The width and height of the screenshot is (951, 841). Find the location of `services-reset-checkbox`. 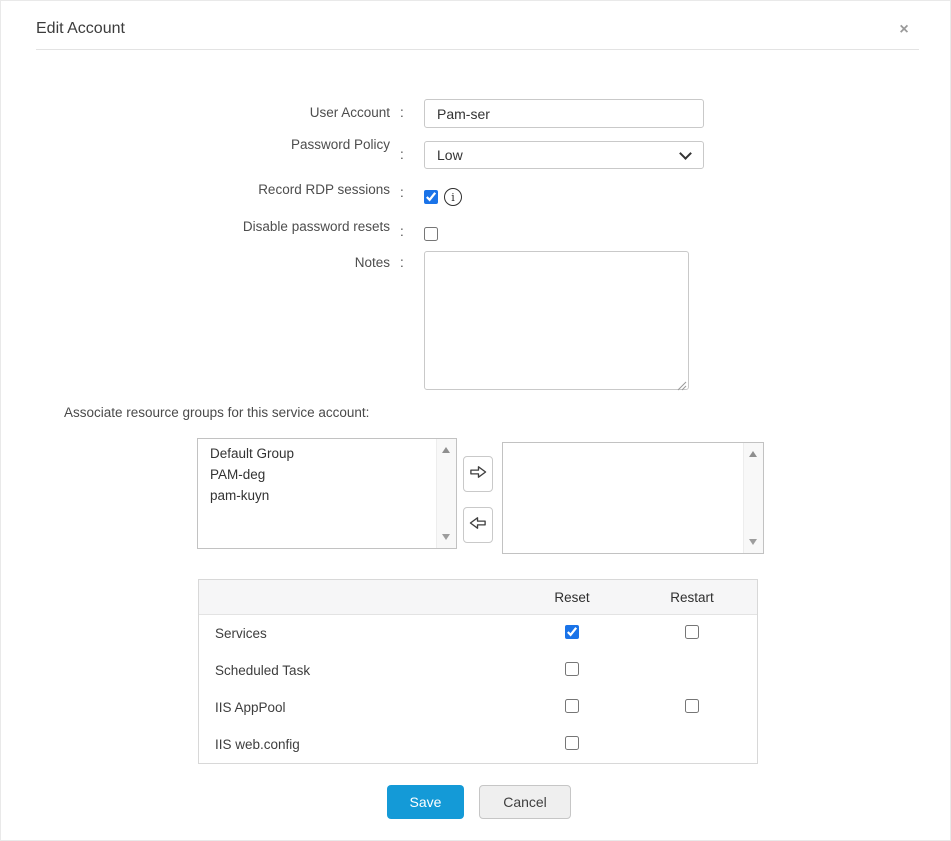

services-reset-checkbox is located at coordinates (572, 632).